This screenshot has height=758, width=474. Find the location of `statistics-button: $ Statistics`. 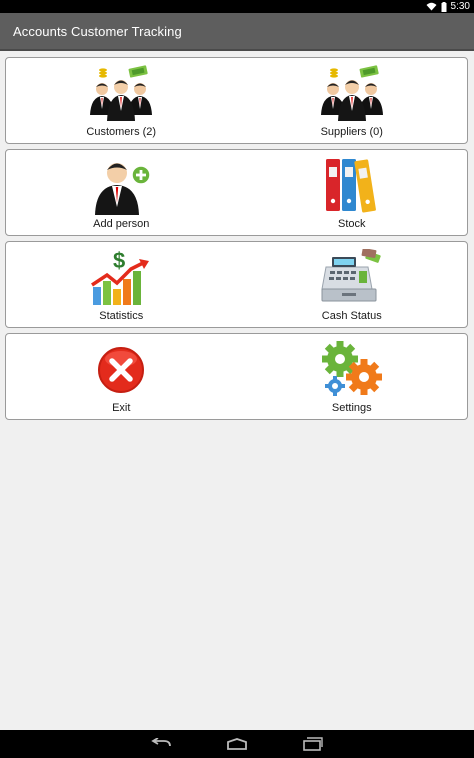

statistics-button: $ Statistics is located at coordinates (121, 284).